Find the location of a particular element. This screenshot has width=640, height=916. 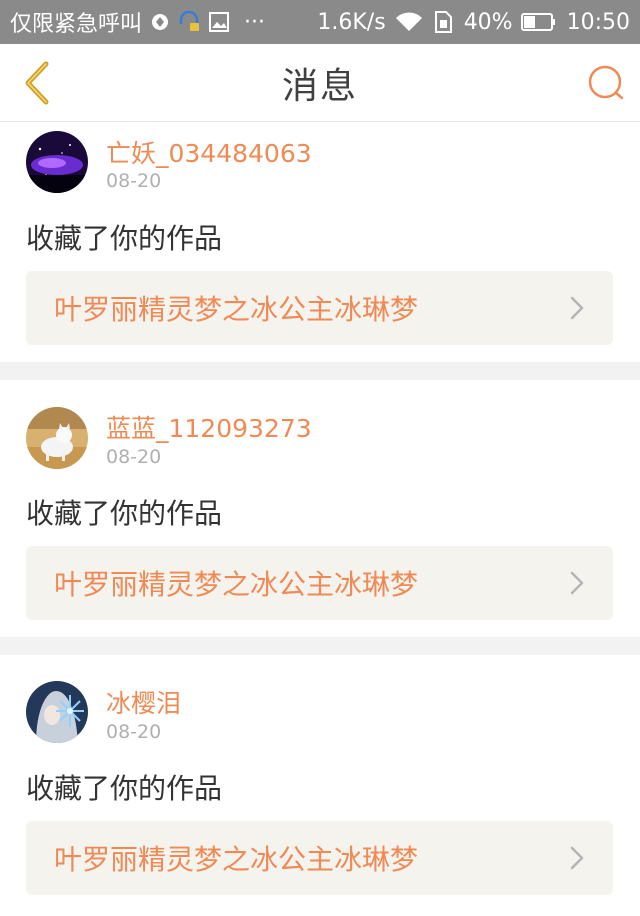

carrier-text: 仅限紧急呼叫 is located at coordinates (76, 24).